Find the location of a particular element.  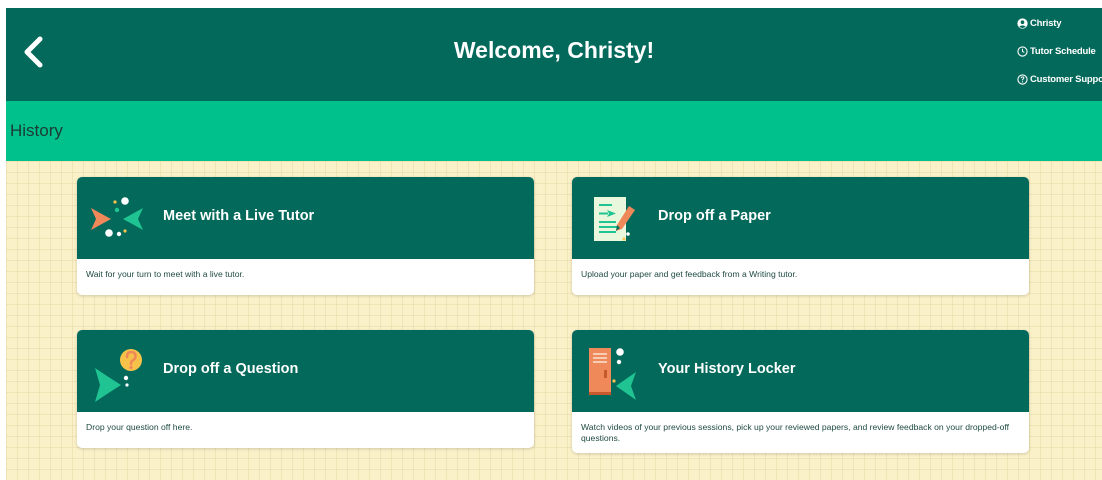

card-title: Drop off a Paper is located at coordinates (714, 216).